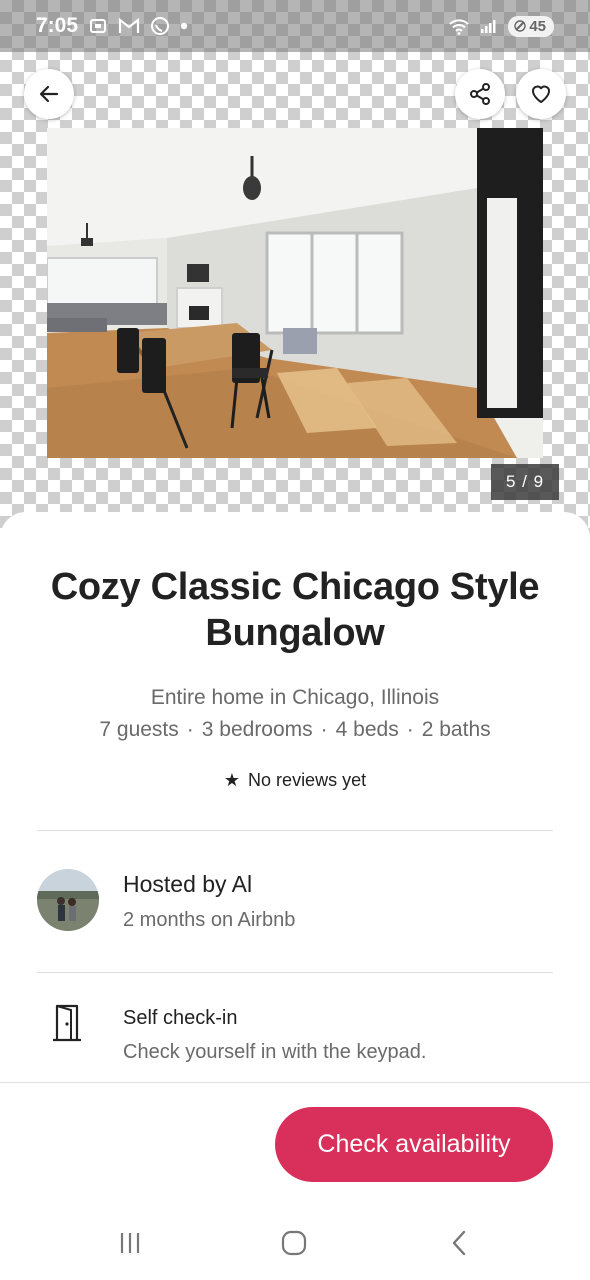 The width and height of the screenshot is (590, 1280). What do you see at coordinates (160, 26) in the screenshot?
I see `whatsapp-icon` at bounding box center [160, 26].